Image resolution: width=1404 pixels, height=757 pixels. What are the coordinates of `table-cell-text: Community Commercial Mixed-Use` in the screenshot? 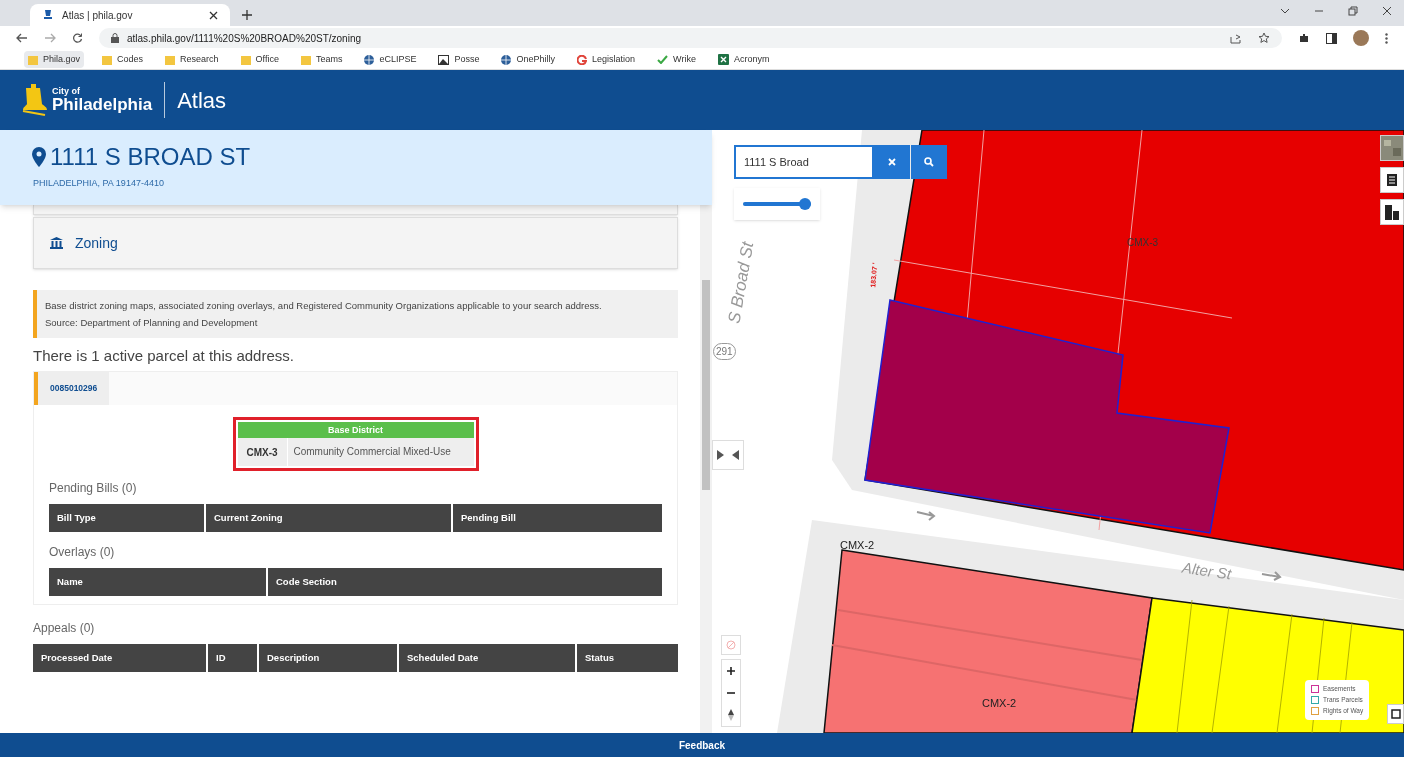 It's located at (372, 452).